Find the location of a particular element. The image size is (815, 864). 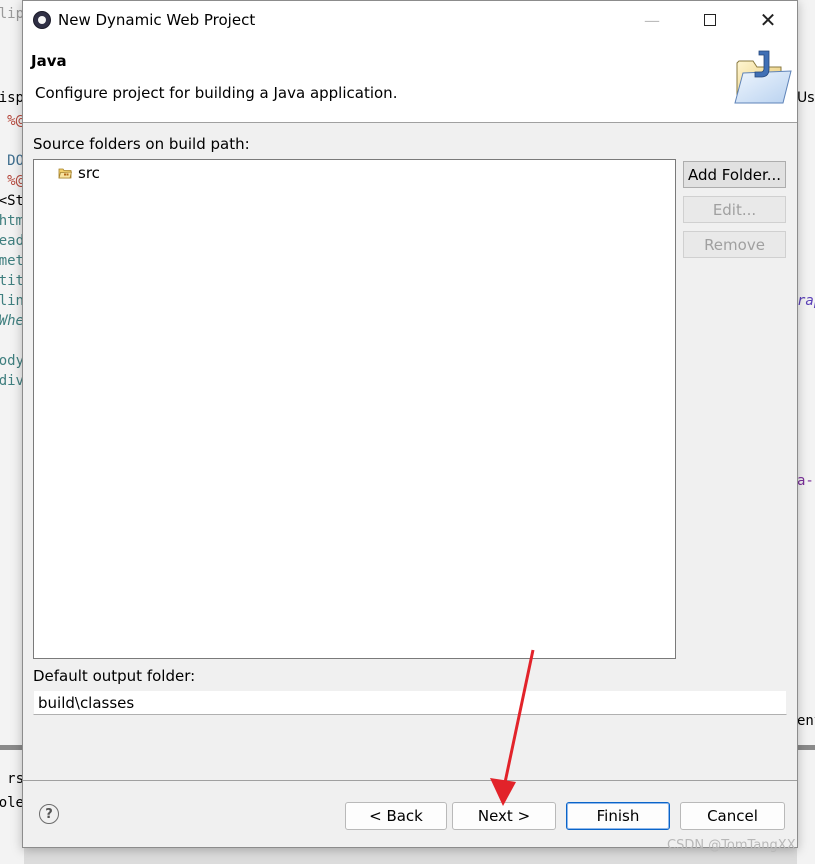

remove-button: Remove is located at coordinates (734, 244).